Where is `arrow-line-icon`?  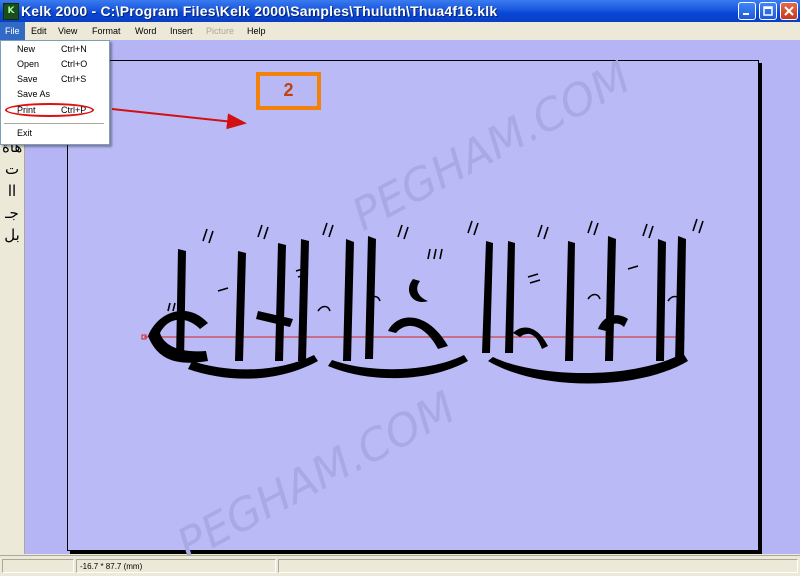
arrow-line-icon is located at coordinates (179, 119).